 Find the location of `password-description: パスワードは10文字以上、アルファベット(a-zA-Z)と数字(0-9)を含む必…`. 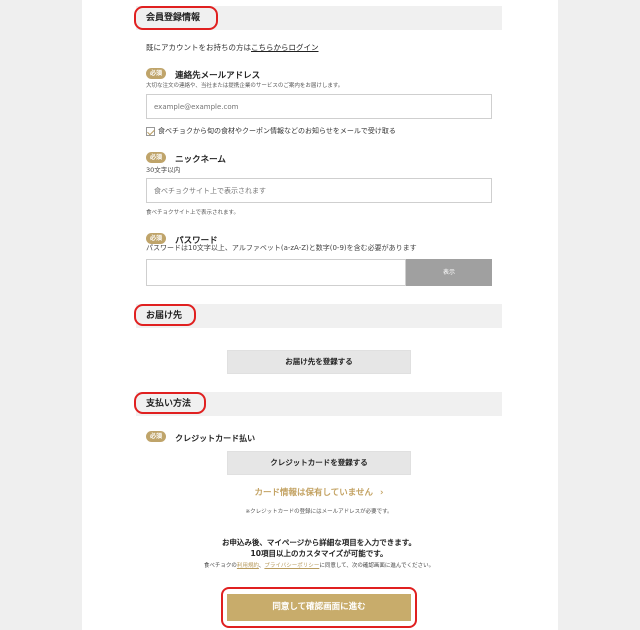

password-description: パスワードは10文字以上、アルファベット(a-zA-Z)と数字(0-9)を含む必… is located at coordinates (281, 248).